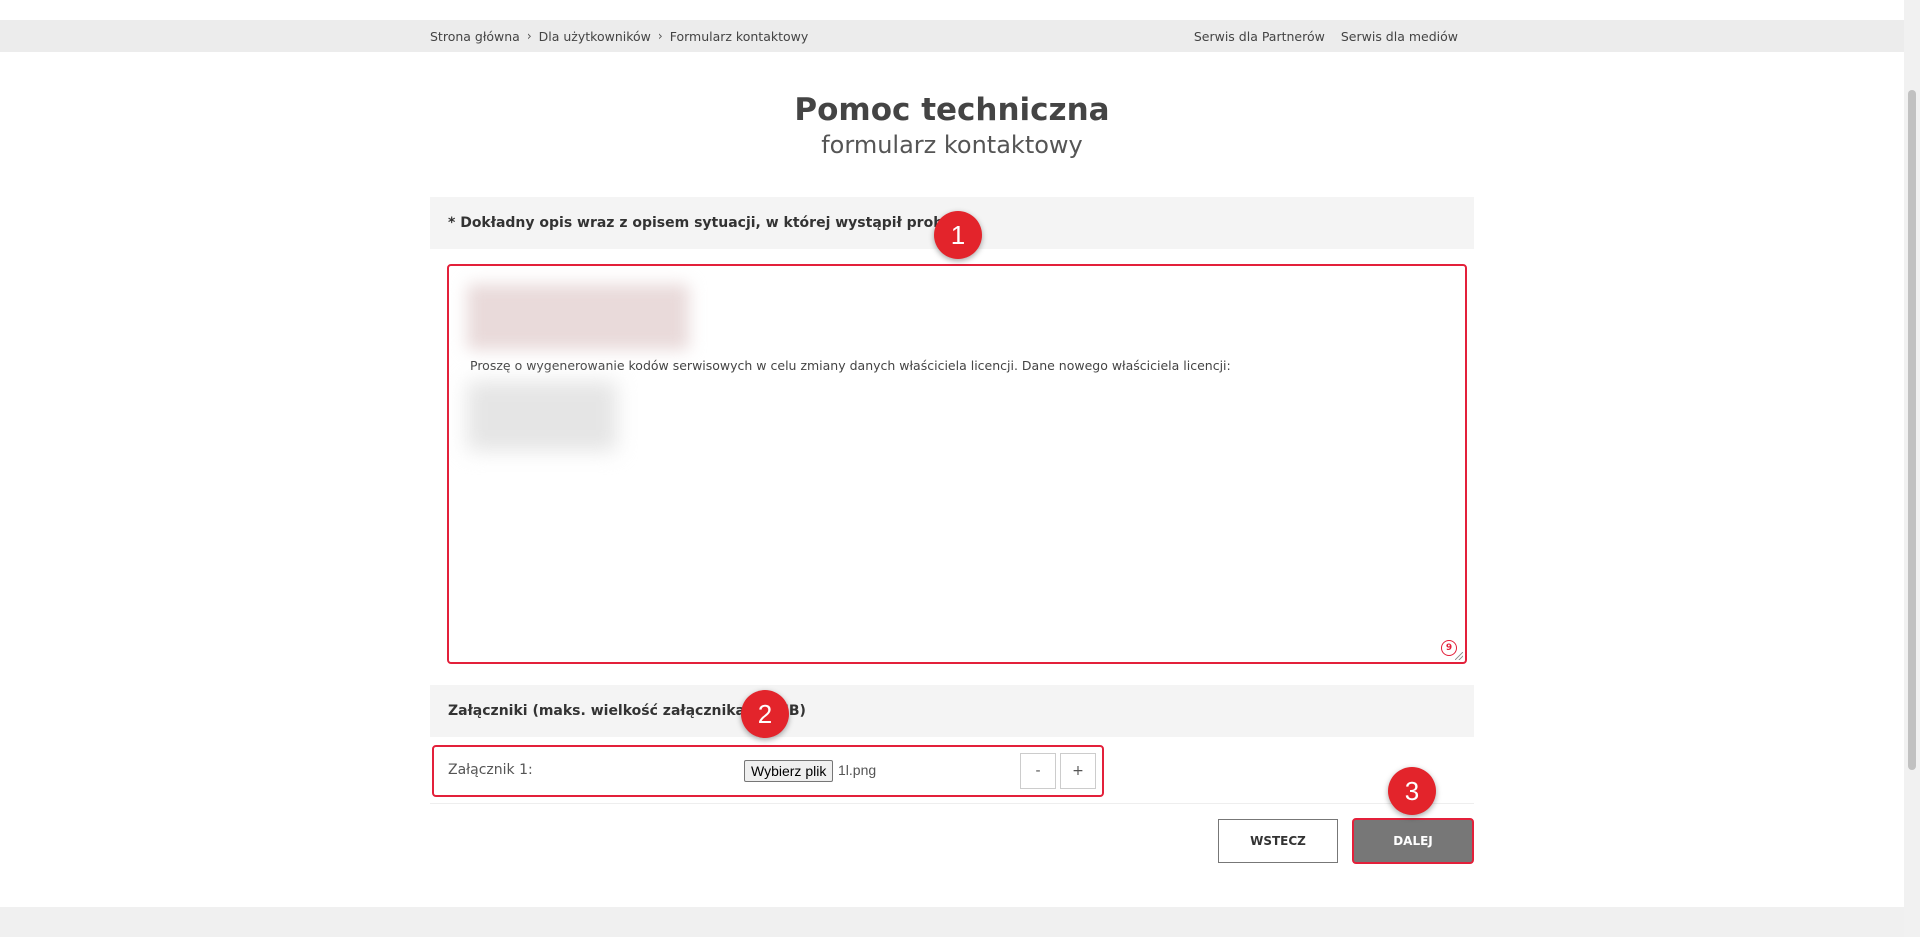 The width and height of the screenshot is (1920, 937). I want to click on breadcrumb-users: Dla użytkowników, so click(595, 36).